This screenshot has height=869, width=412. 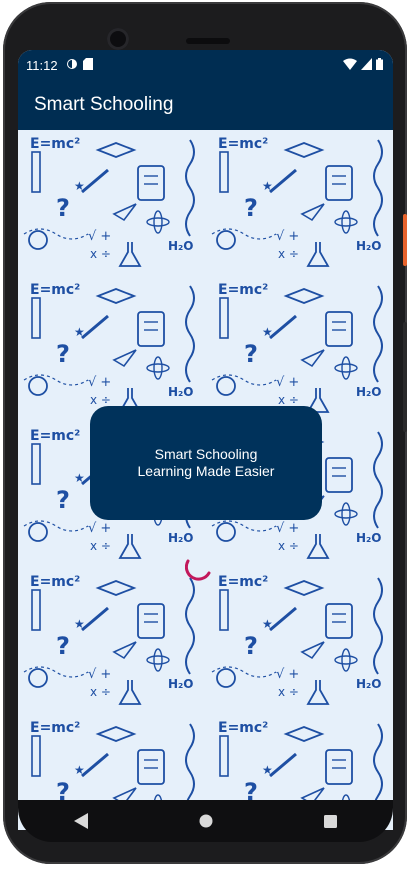 What do you see at coordinates (405, 240) in the screenshot?
I see `power-button` at bounding box center [405, 240].